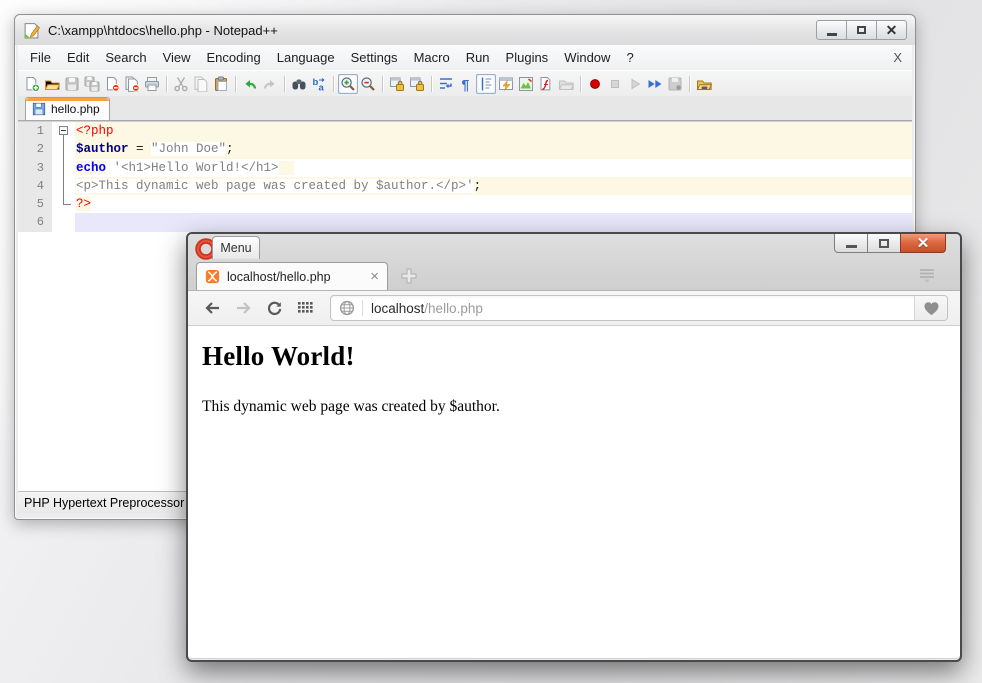 This screenshot has height=683, width=982. Describe the element at coordinates (655, 84) in the screenshot. I see `macro-run-multiple-icon` at that location.